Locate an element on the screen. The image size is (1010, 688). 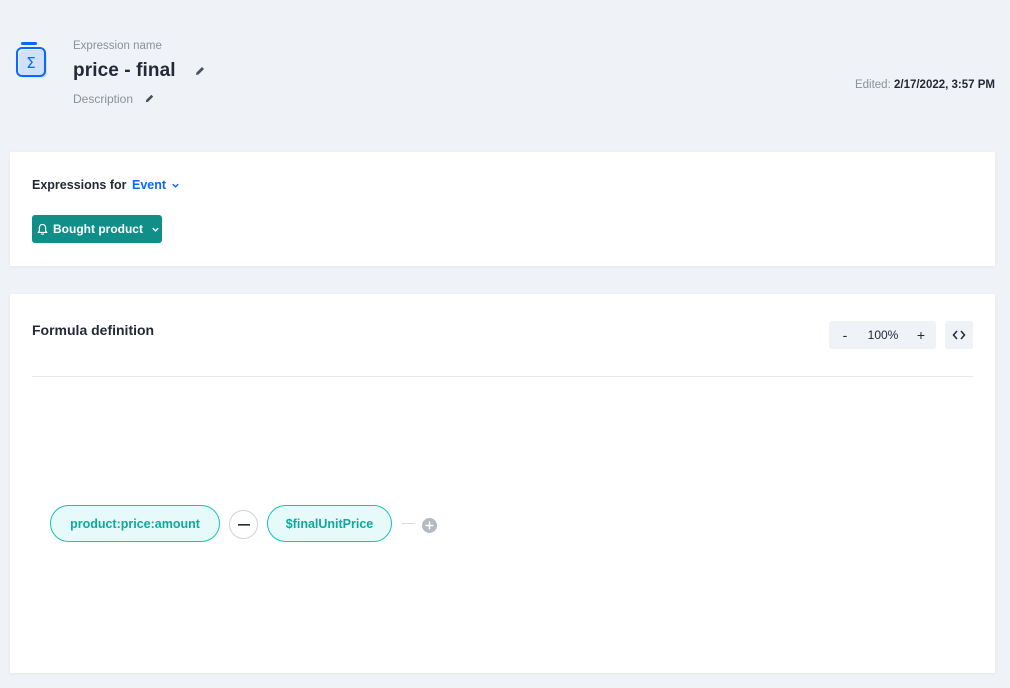
code-view-button is located at coordinates (959, 335).